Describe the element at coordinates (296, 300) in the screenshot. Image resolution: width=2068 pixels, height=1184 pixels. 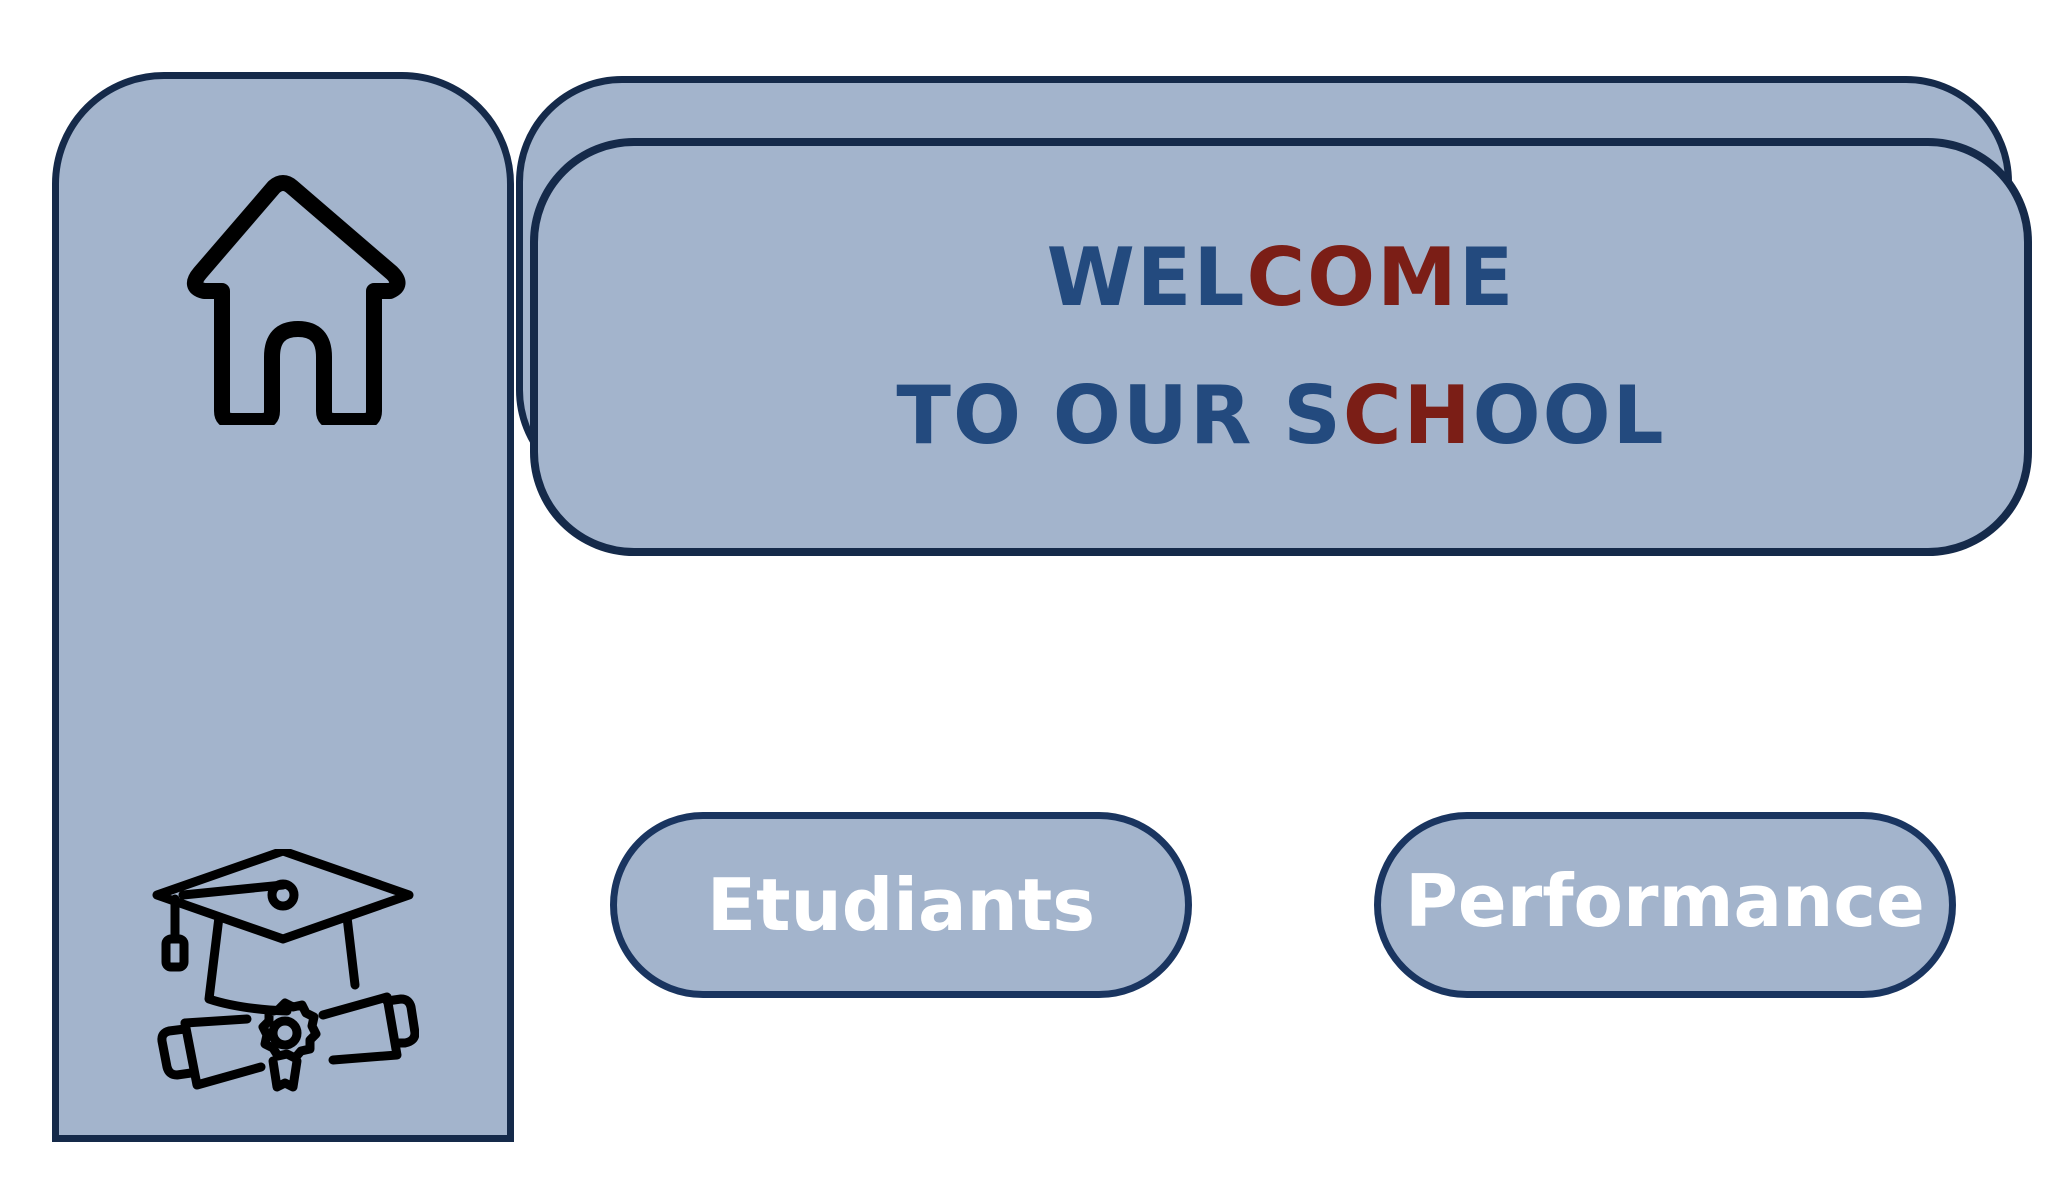
I see `home-icon` at that location.